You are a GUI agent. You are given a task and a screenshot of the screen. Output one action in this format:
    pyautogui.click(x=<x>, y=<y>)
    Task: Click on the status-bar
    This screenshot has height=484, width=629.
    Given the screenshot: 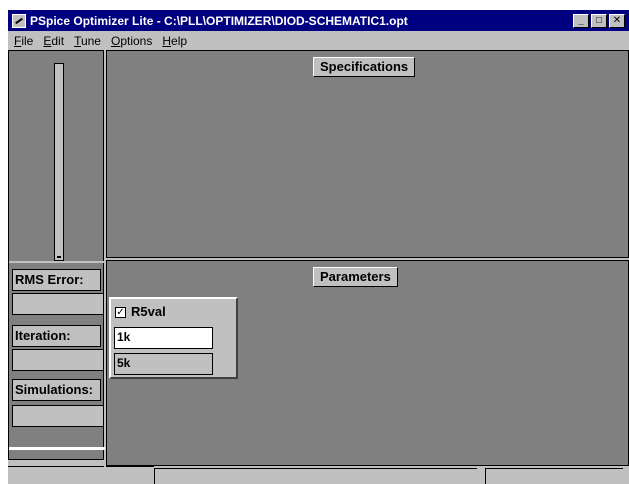 What is the action you would take?
    pyautogui.click(x=318, y=475)
    